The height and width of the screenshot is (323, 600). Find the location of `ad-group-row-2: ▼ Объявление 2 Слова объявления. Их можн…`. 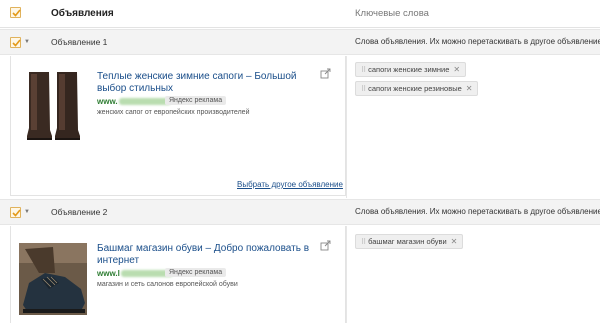

ad-group-row-2: ▼ Объявление 2 Слова объявления. Их можн… is located at coordinates (300, 212).